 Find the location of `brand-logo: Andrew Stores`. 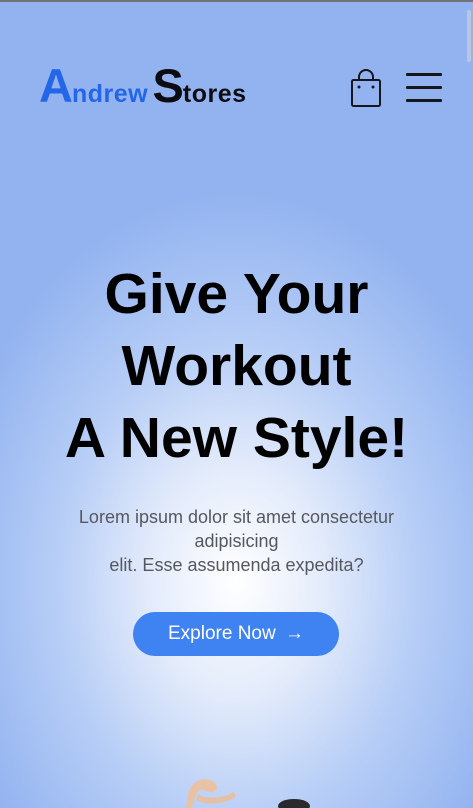

brand-logo: Andrew Stores is located at coordinates (143, 86).